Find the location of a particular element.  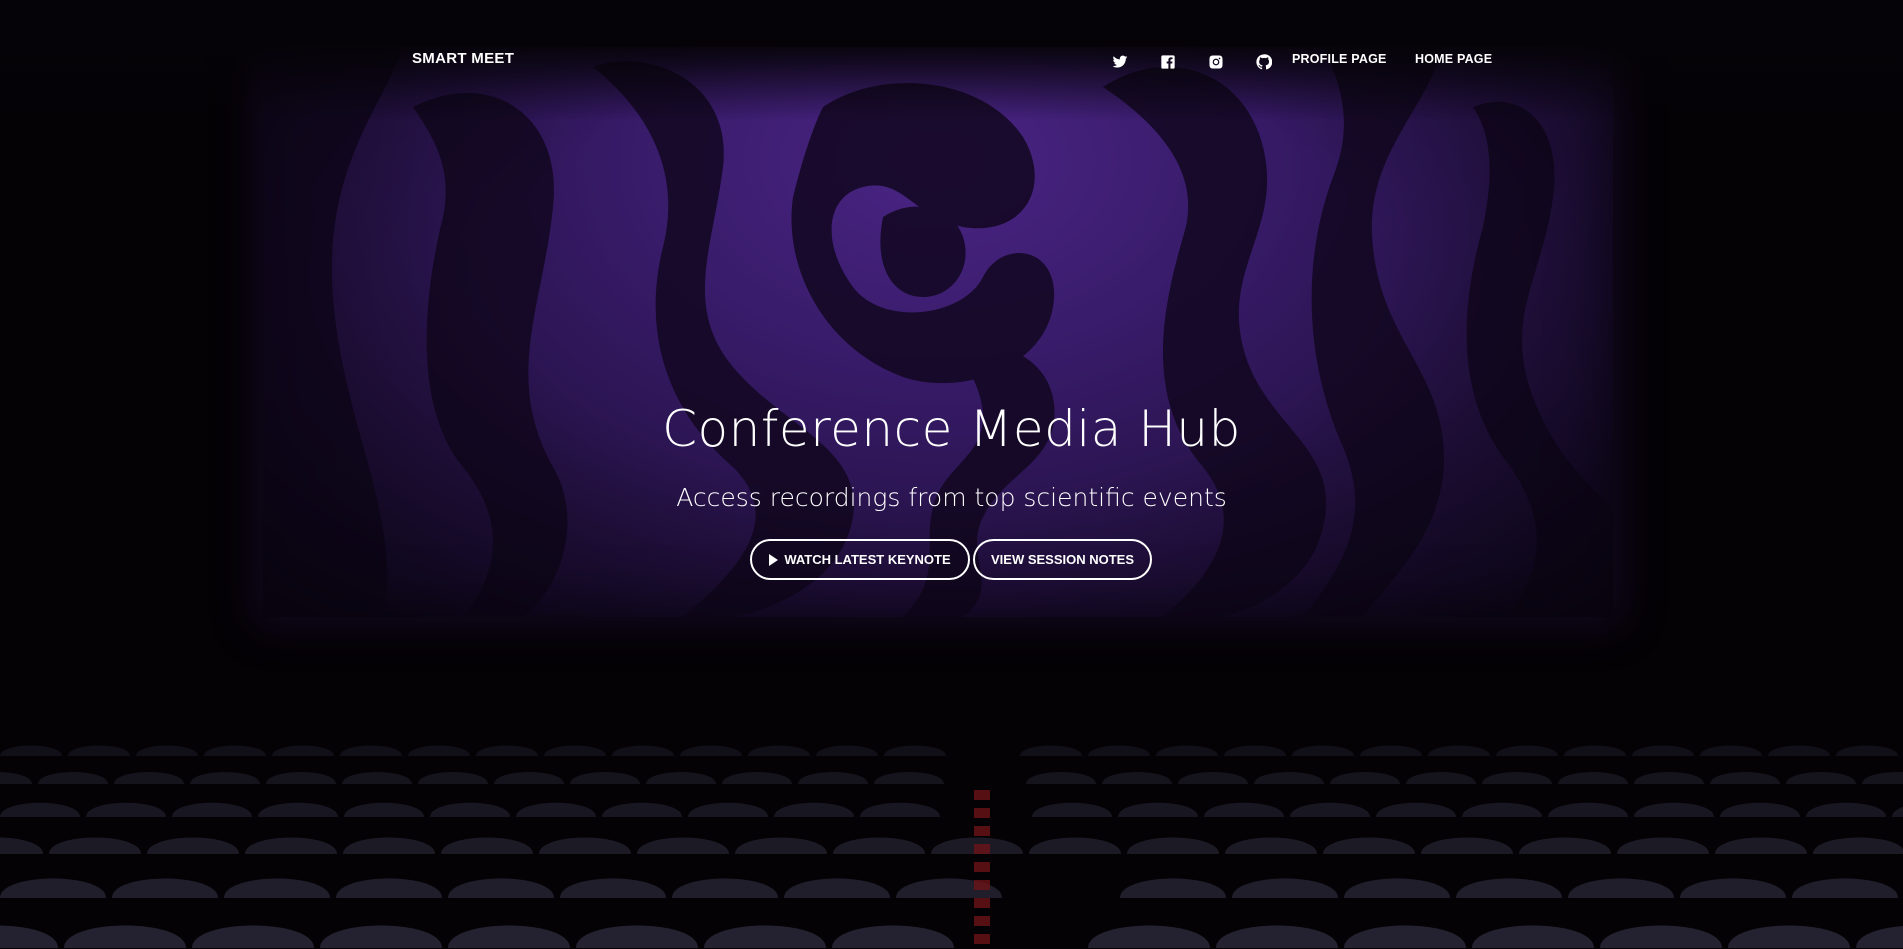

view-session-notes-button: VIEW SESSION NOTES is located at coordinates (1062, 559).